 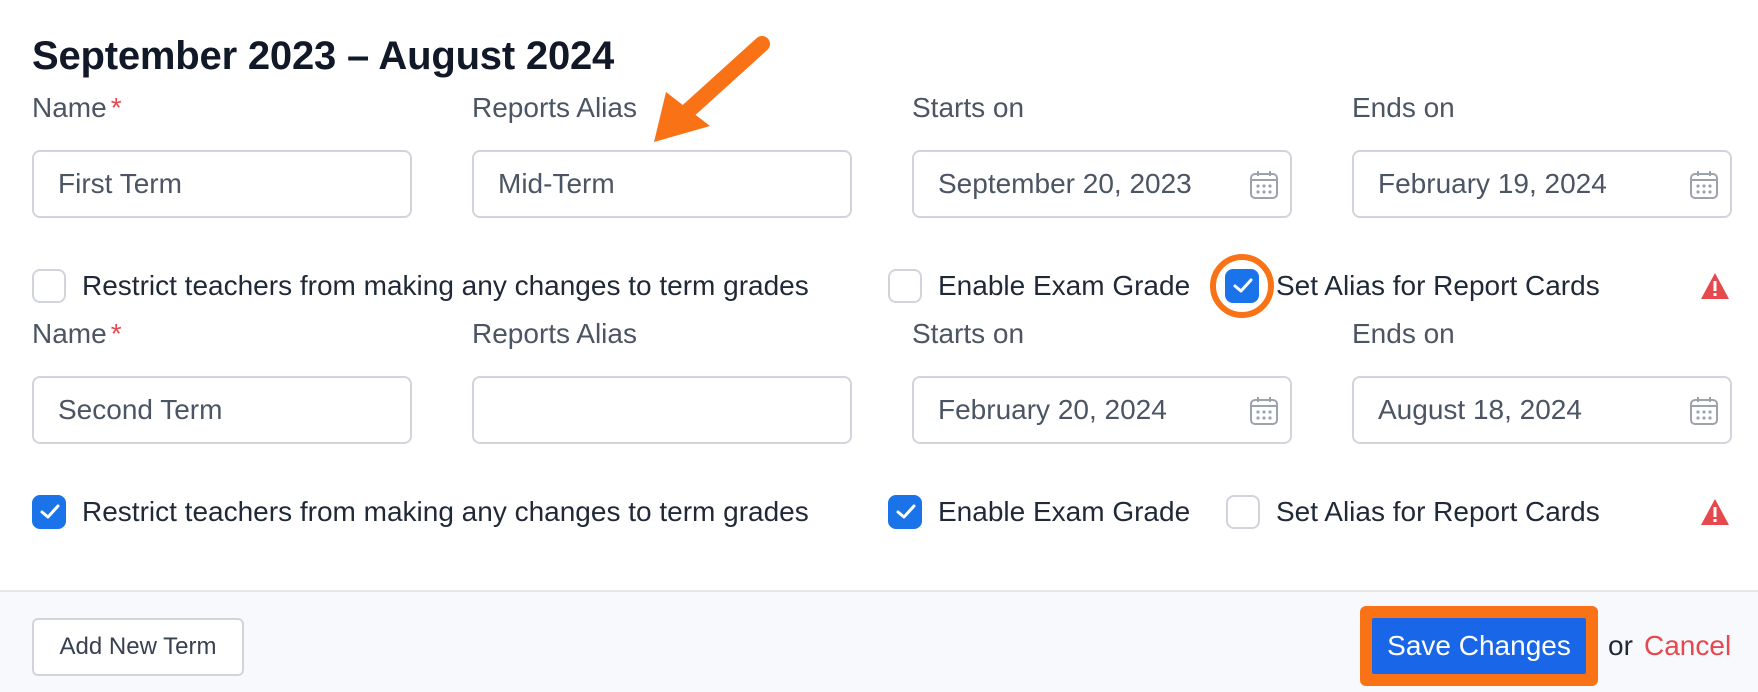 What do you see at coordinates (138, 647) in the screenshot?
I see `add-new-term-button: Add New Term` at bounding box center [138, 647].